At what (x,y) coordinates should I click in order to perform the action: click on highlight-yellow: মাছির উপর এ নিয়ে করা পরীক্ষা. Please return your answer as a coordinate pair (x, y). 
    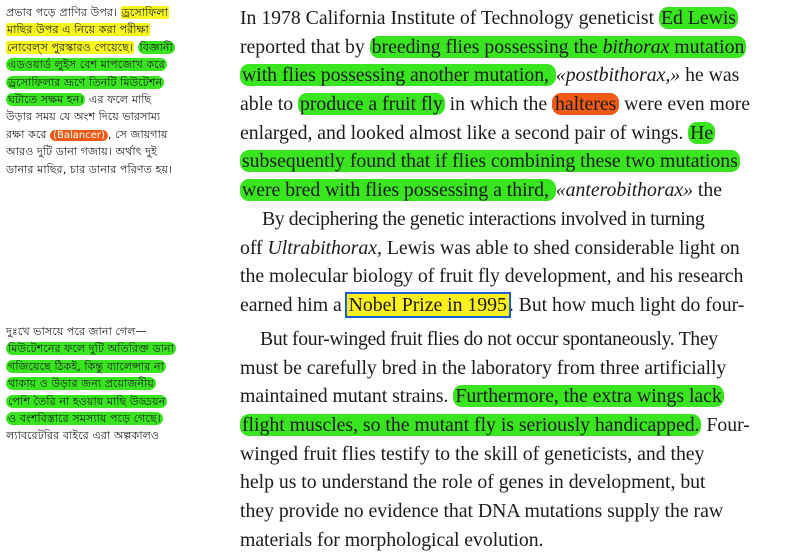
    Looking at the image, I should click on (78, 30).